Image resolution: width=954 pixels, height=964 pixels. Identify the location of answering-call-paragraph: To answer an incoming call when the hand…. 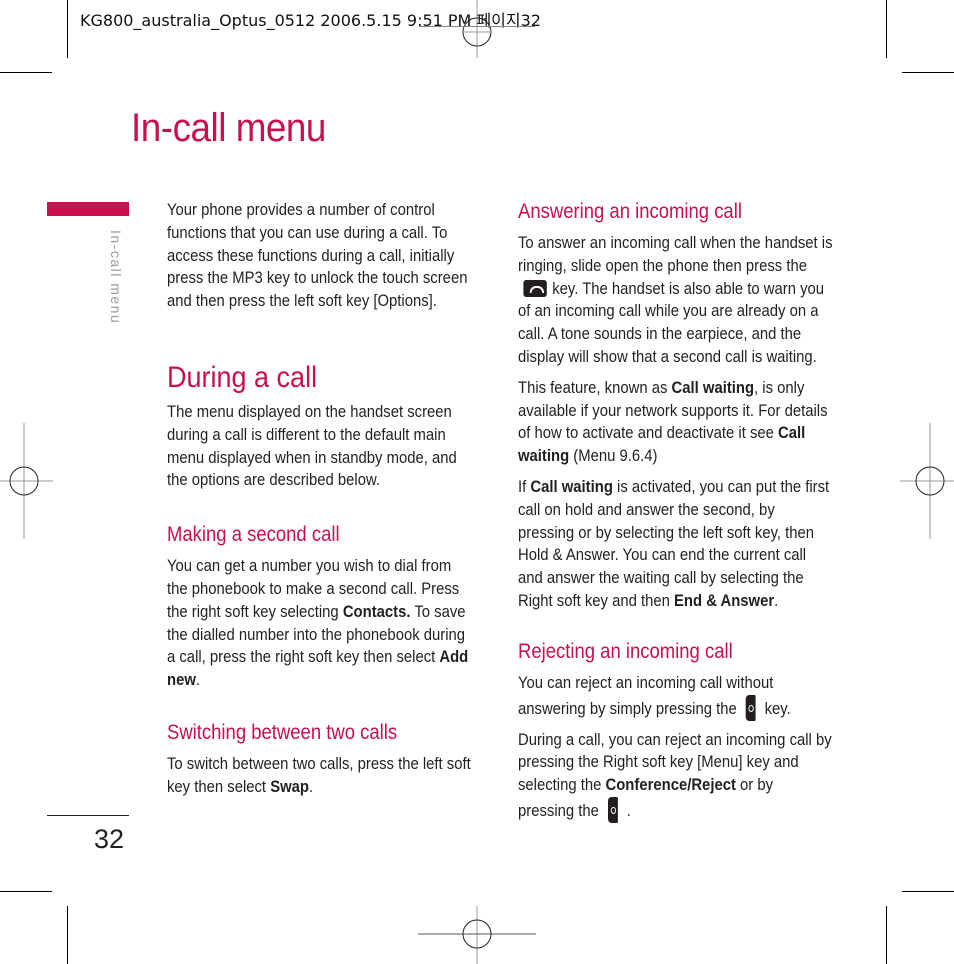
(675, 300).